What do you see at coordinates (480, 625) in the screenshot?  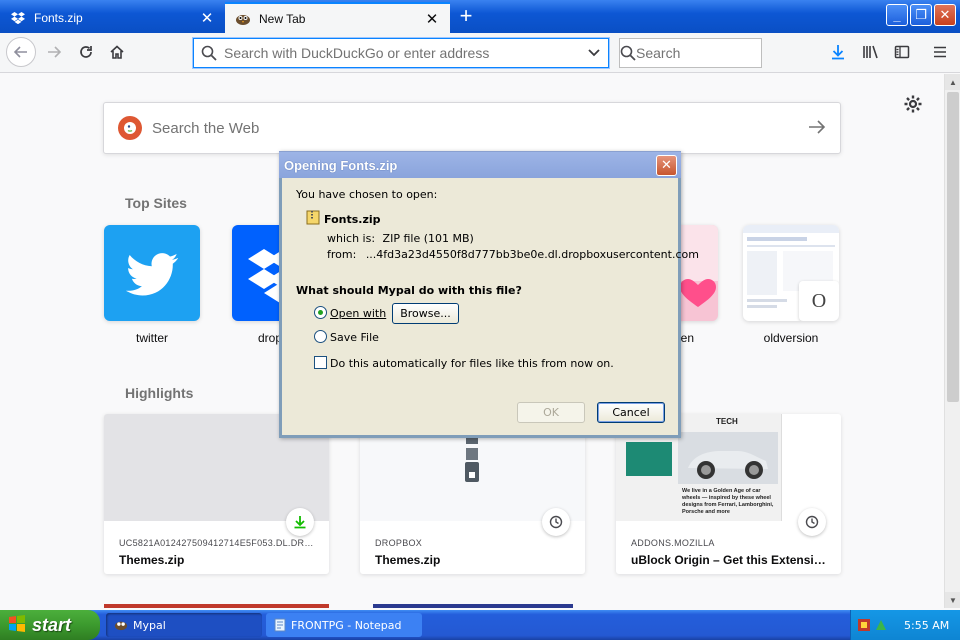 I see `windows-taskbar: start Mypal FRONTPG - Notepad 5:55 AM` at bounding box center [480, 625].